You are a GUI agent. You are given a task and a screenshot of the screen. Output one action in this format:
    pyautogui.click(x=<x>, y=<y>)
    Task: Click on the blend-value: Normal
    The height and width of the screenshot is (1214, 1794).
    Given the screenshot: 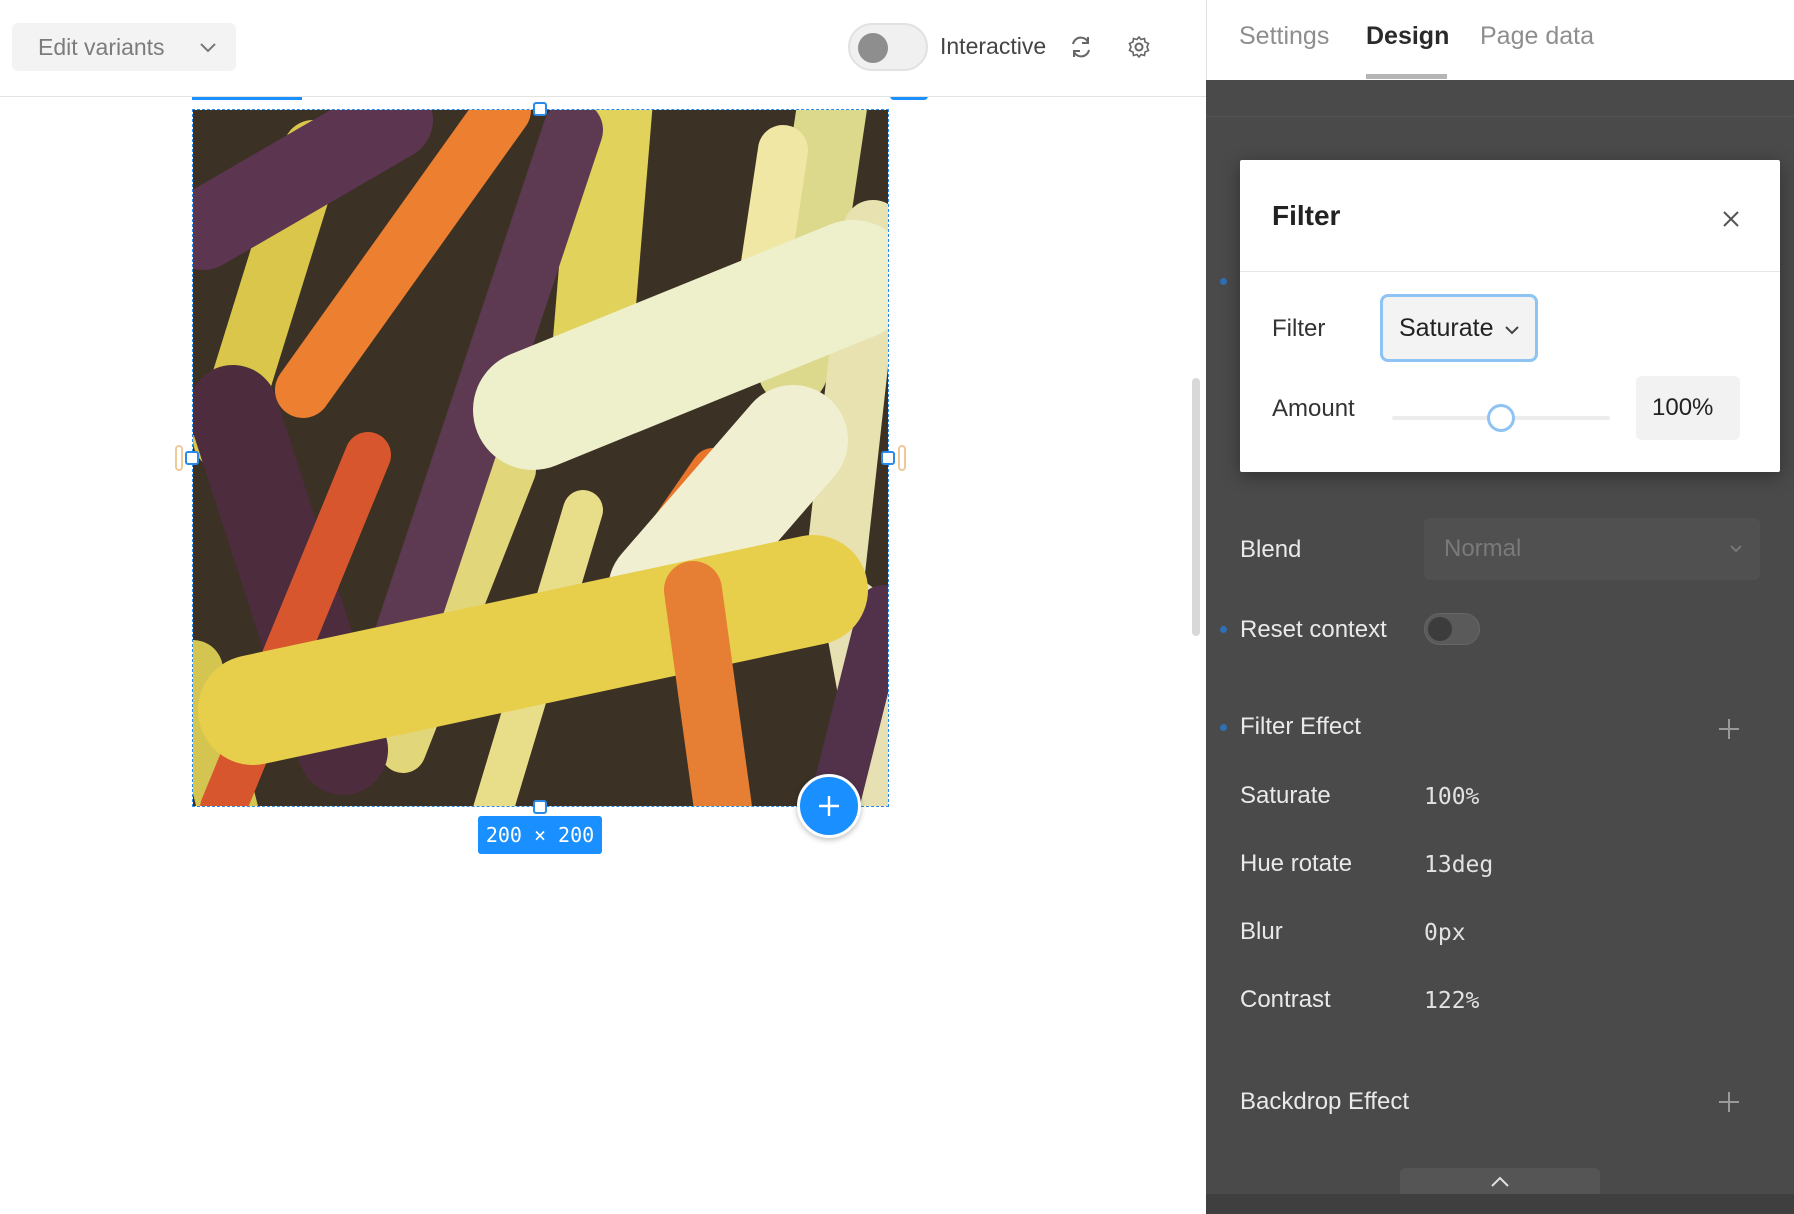 What is the action you would take?
    pyautogui.click(x=1483, y=548)
    